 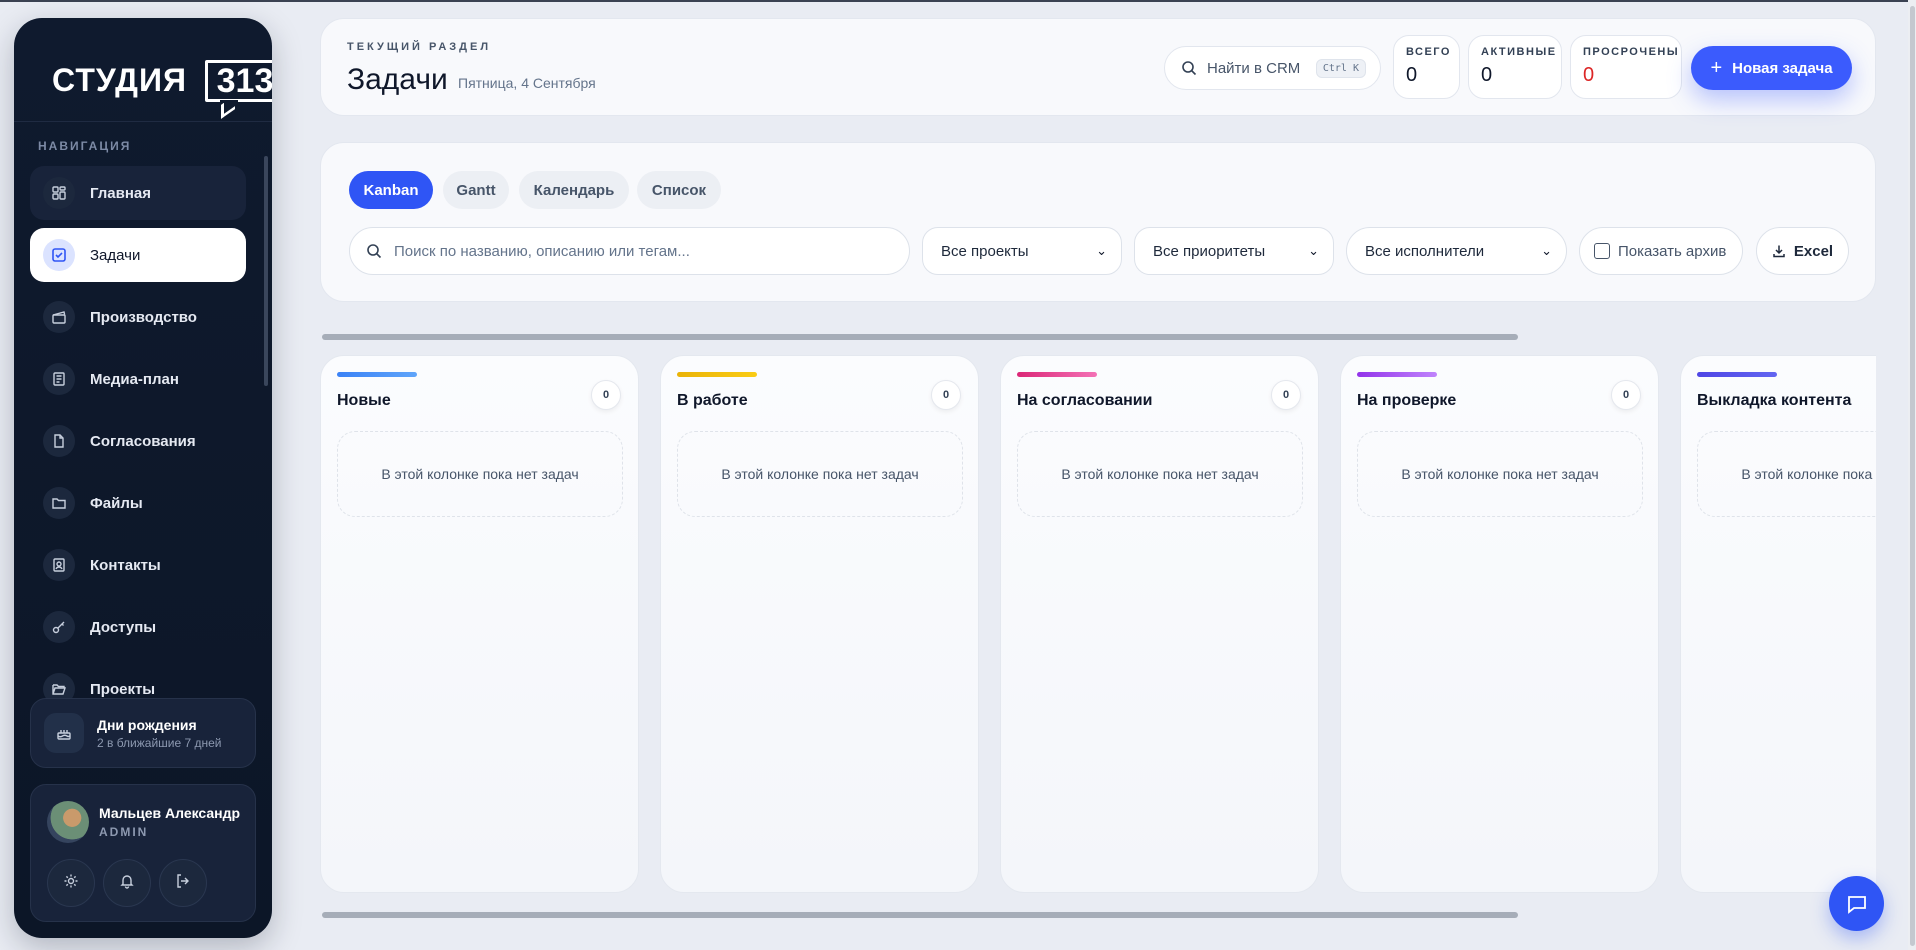 What do you see at coordinates (920, 337) in the screenshot?
I see `board-scrollbar-top` at bounding box center [920, 337].